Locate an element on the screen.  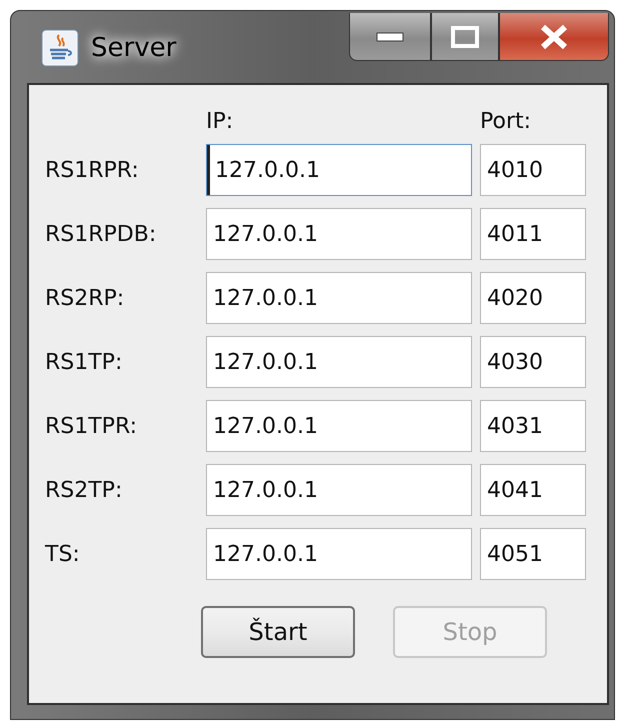
port-field: 4030 is located at coordinates (533, 362).